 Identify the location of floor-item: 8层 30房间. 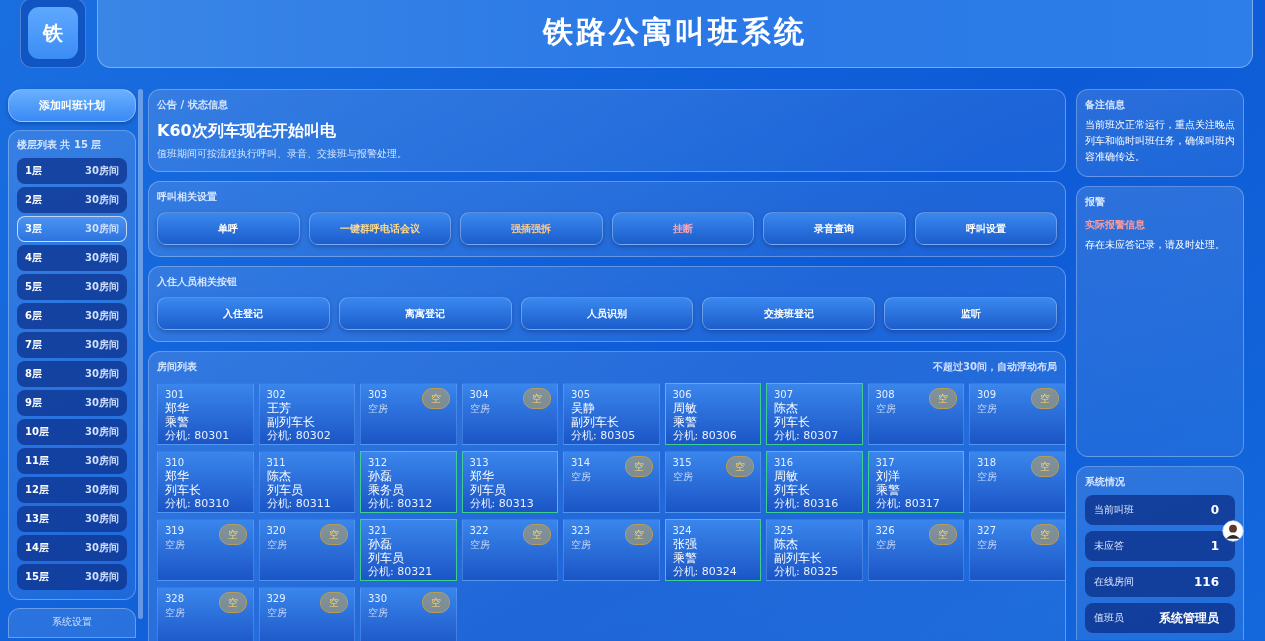
(72, 374).